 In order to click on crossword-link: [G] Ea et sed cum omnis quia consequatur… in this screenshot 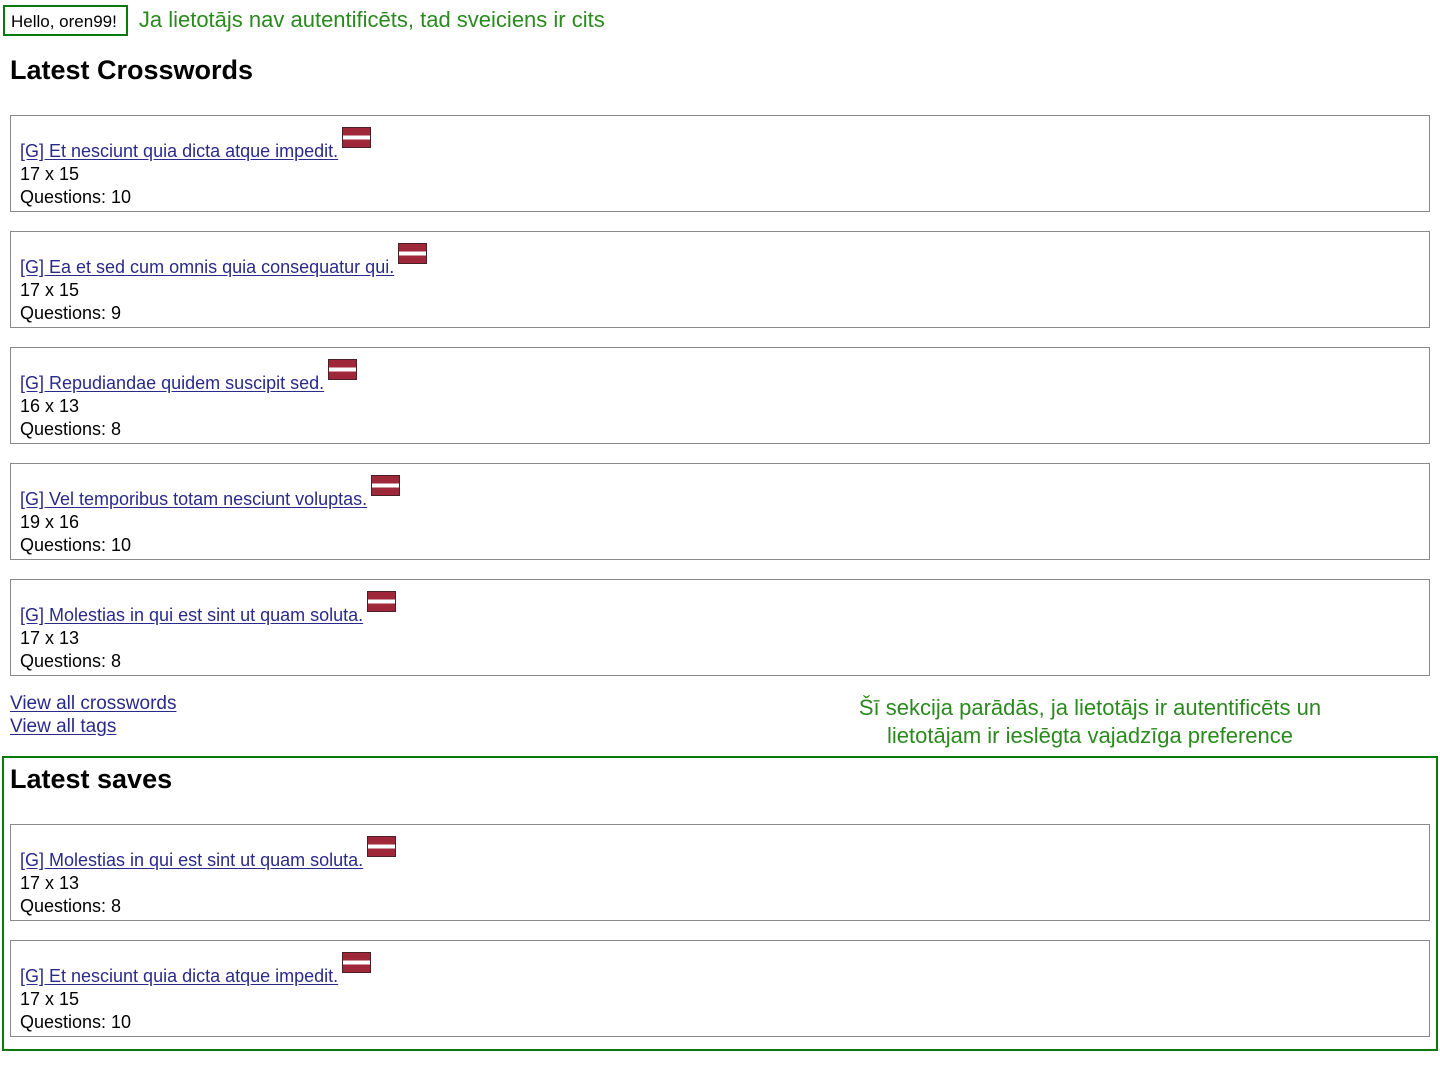, I will do `click(207, 267)`.